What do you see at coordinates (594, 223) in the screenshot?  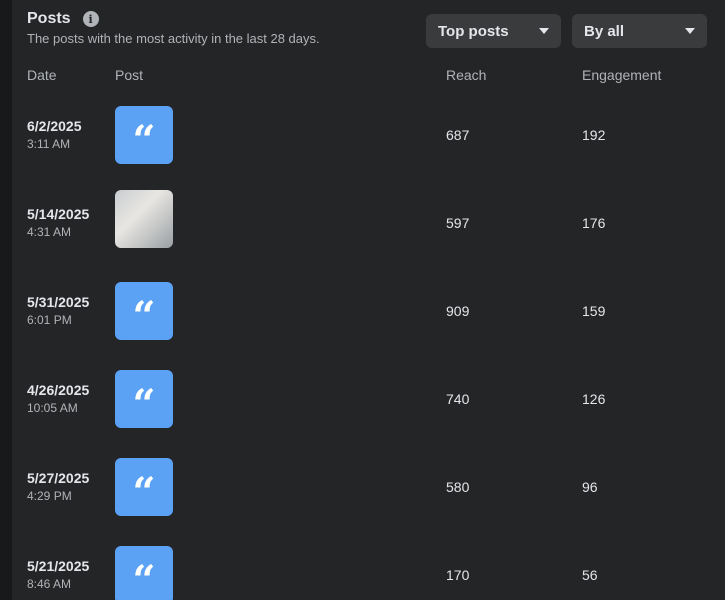 I see `post-engagement: 176` at bounding box center [594, 223].